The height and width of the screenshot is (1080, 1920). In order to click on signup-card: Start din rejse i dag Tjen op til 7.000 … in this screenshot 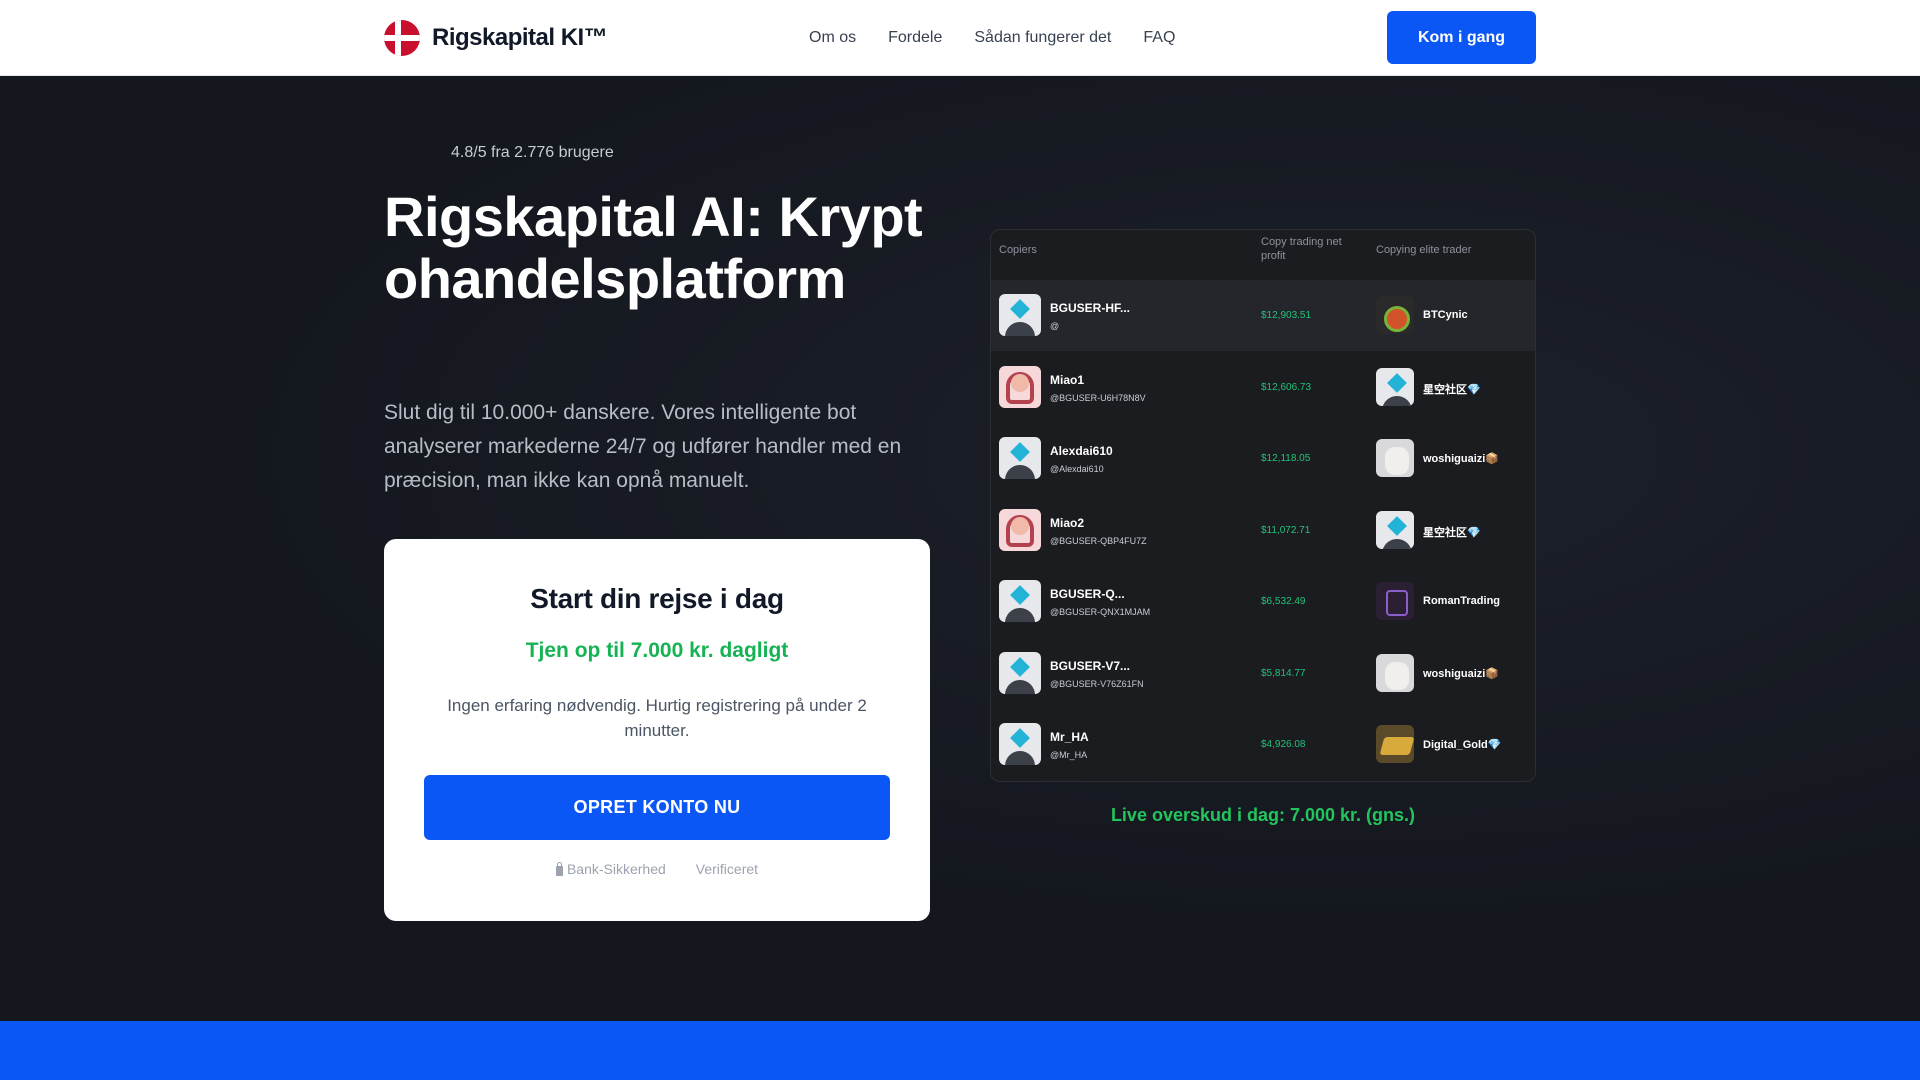, I will do `click(657, 730)`.